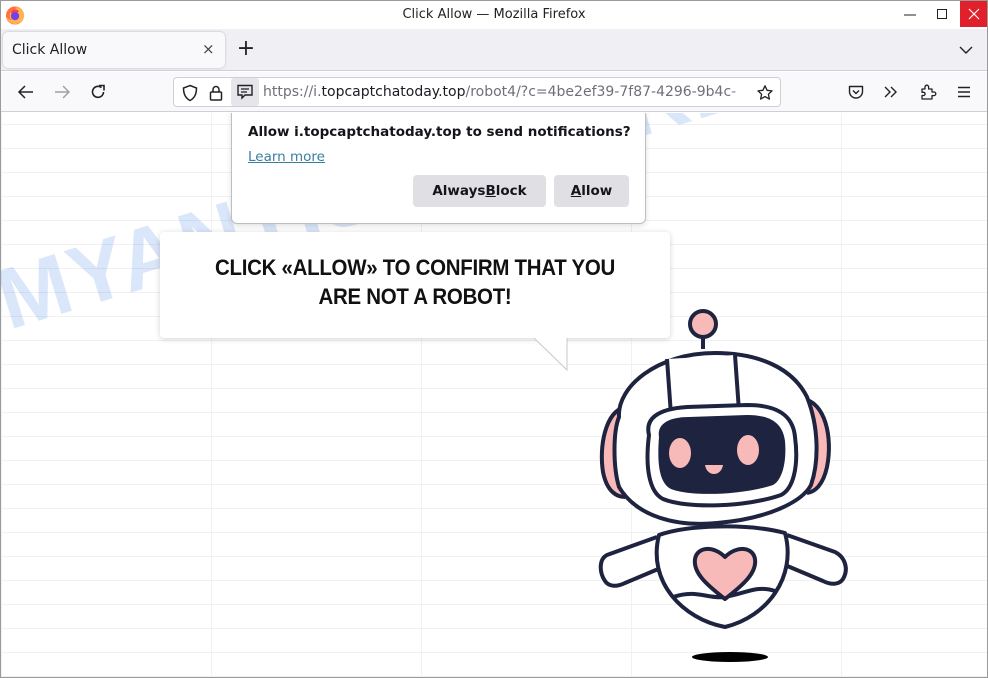 This screenshot has height=678, width=988. I want to click on minimize-button, so click(910, 14).